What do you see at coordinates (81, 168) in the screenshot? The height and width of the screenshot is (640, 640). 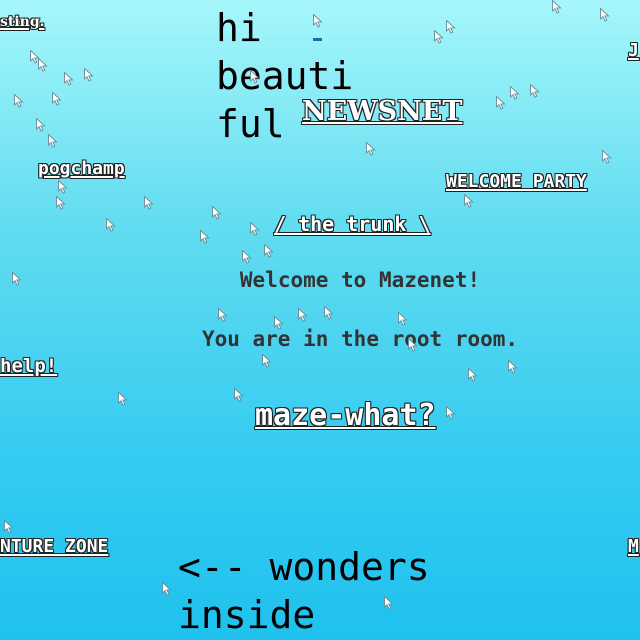 I see `pogchamp-link: pogchamp` at bounding box center [81, 168].